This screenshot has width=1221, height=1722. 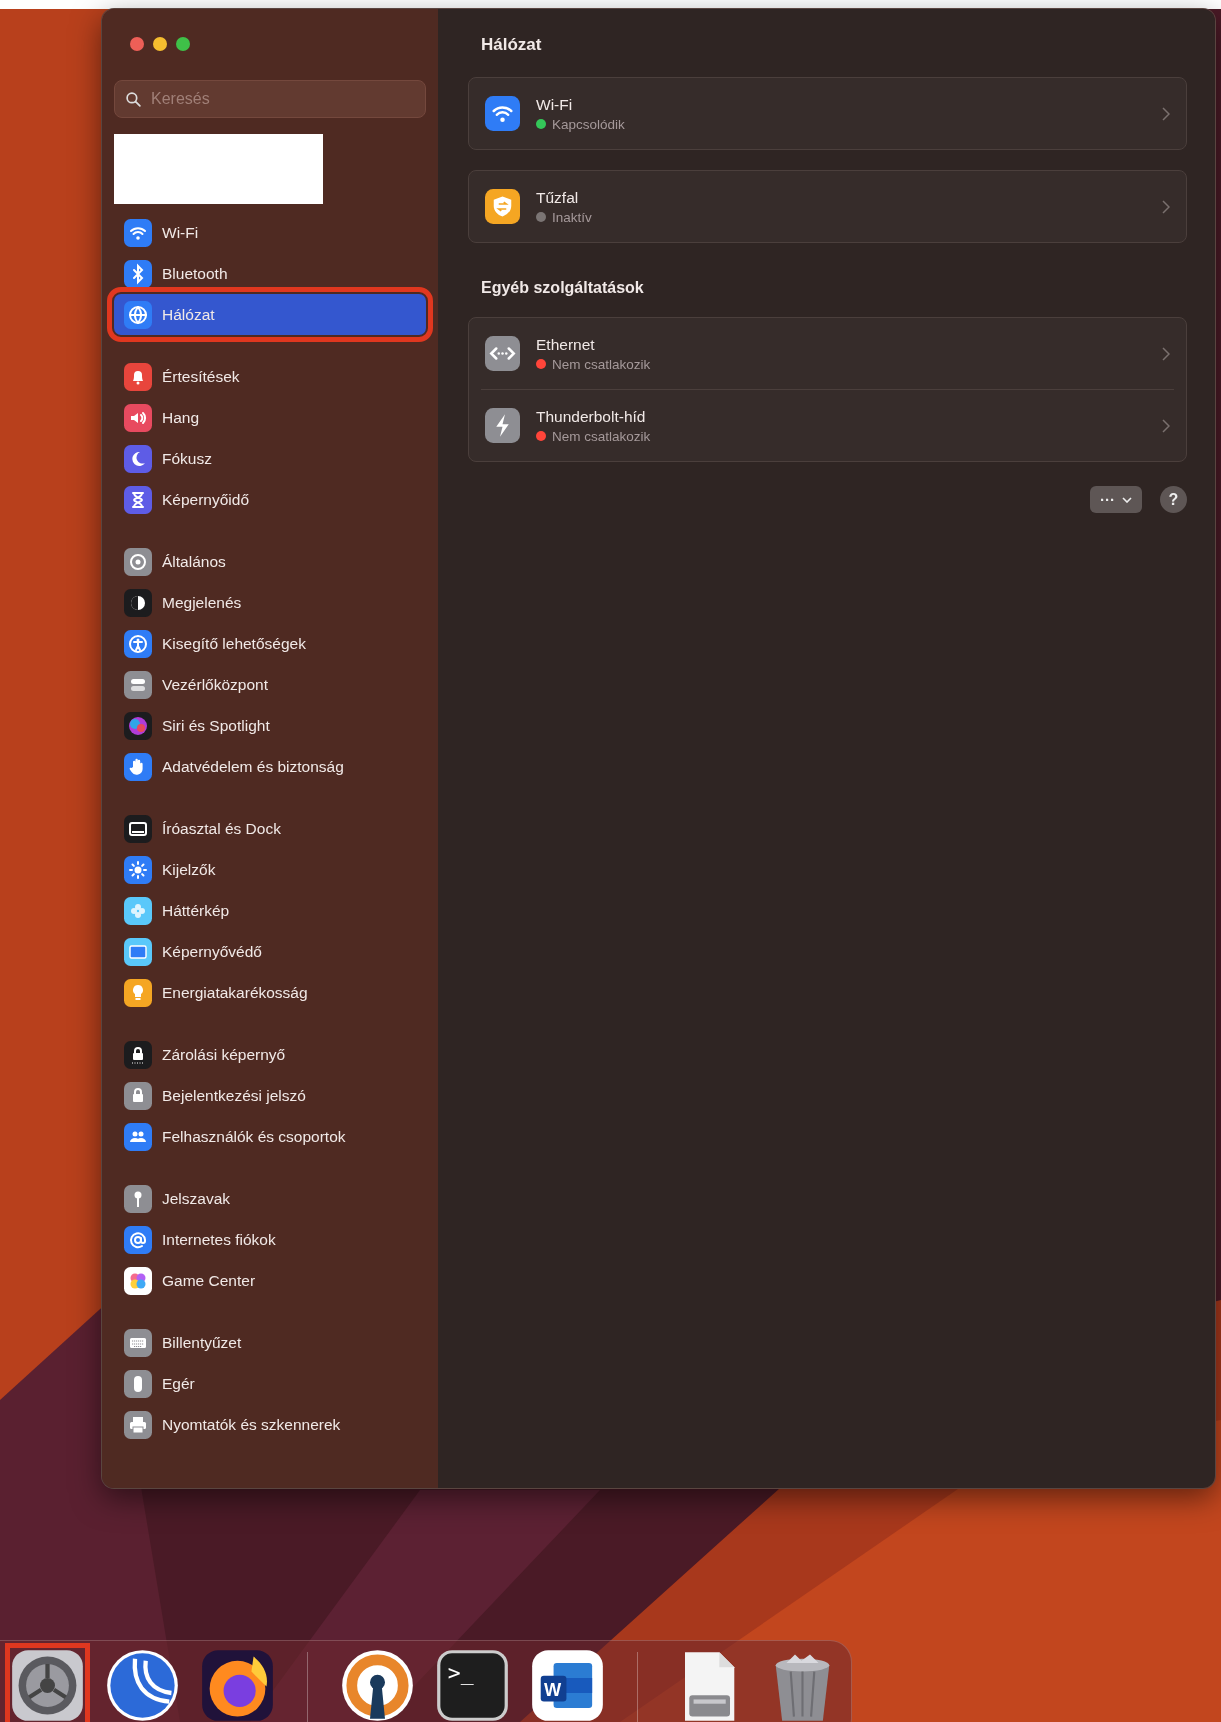 What do you see at coordinates (137, 44) in the screenshot?
I see `close-button` at bounding box center [137, 44].